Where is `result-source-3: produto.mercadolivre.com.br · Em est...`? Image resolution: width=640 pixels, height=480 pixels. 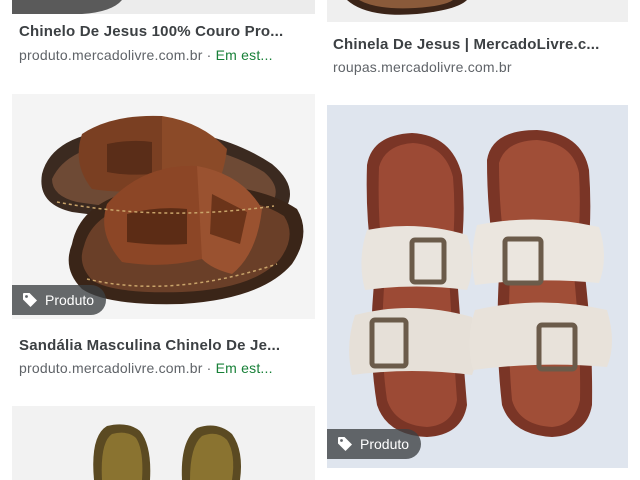 result-source-3: produto.mercadolivre.com.br · Em est... is located at coordinates (164, 368).